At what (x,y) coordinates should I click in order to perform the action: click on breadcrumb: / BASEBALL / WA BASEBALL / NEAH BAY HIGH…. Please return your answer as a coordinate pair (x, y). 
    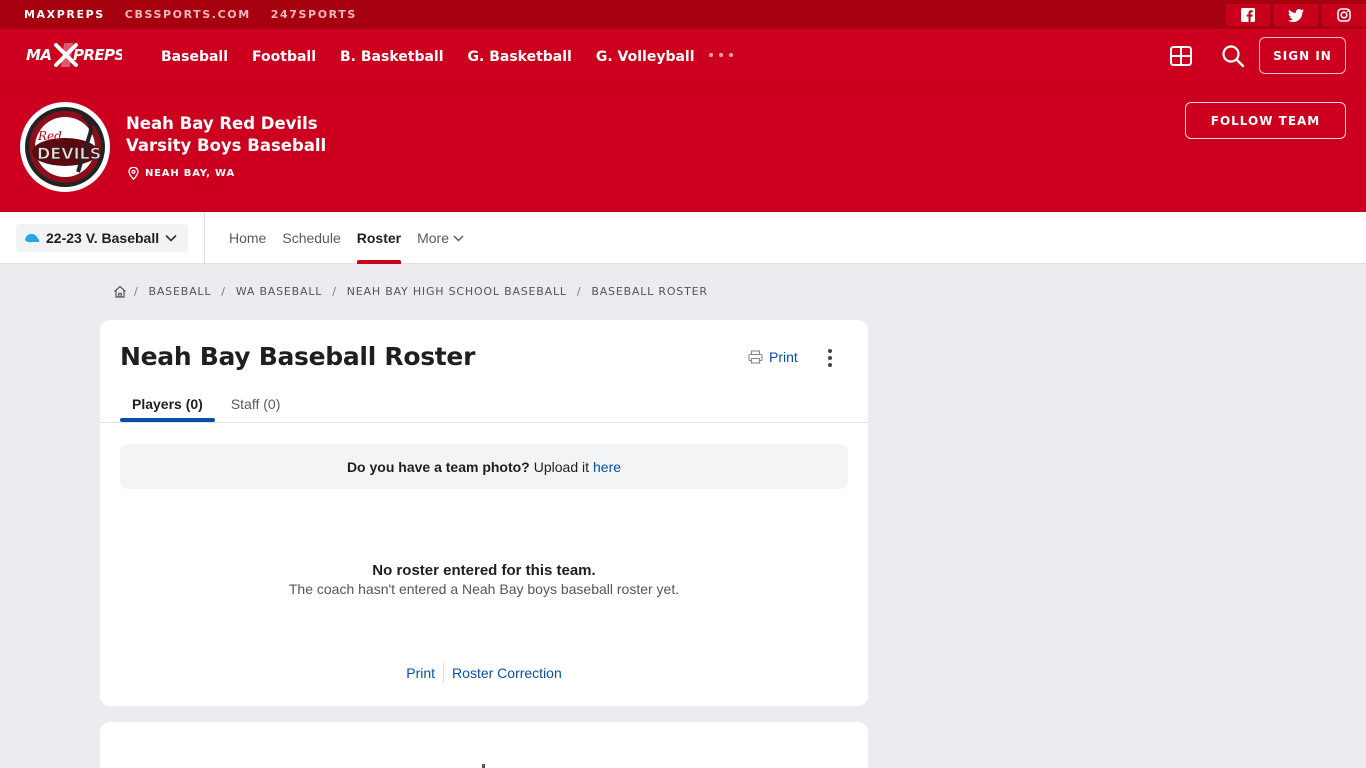
    Looking at the image, I should click on (410, 291).